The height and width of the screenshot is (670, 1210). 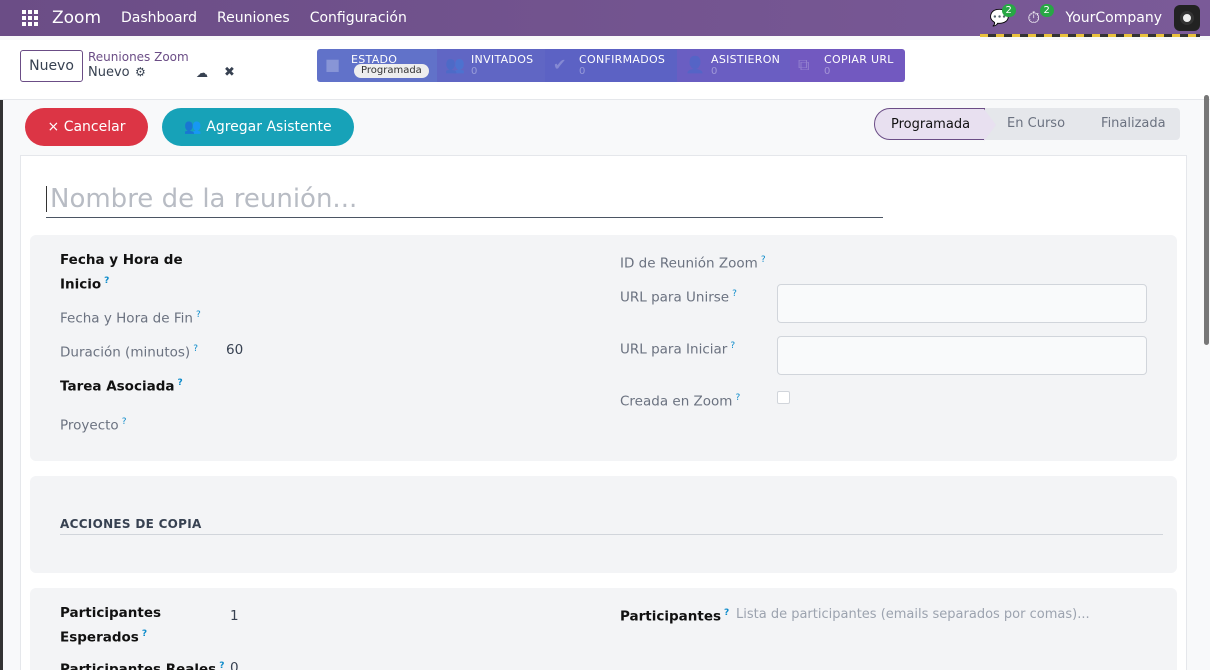 I want to click on join-url-label: URL para Unirse?, so click(x=678, y=296).